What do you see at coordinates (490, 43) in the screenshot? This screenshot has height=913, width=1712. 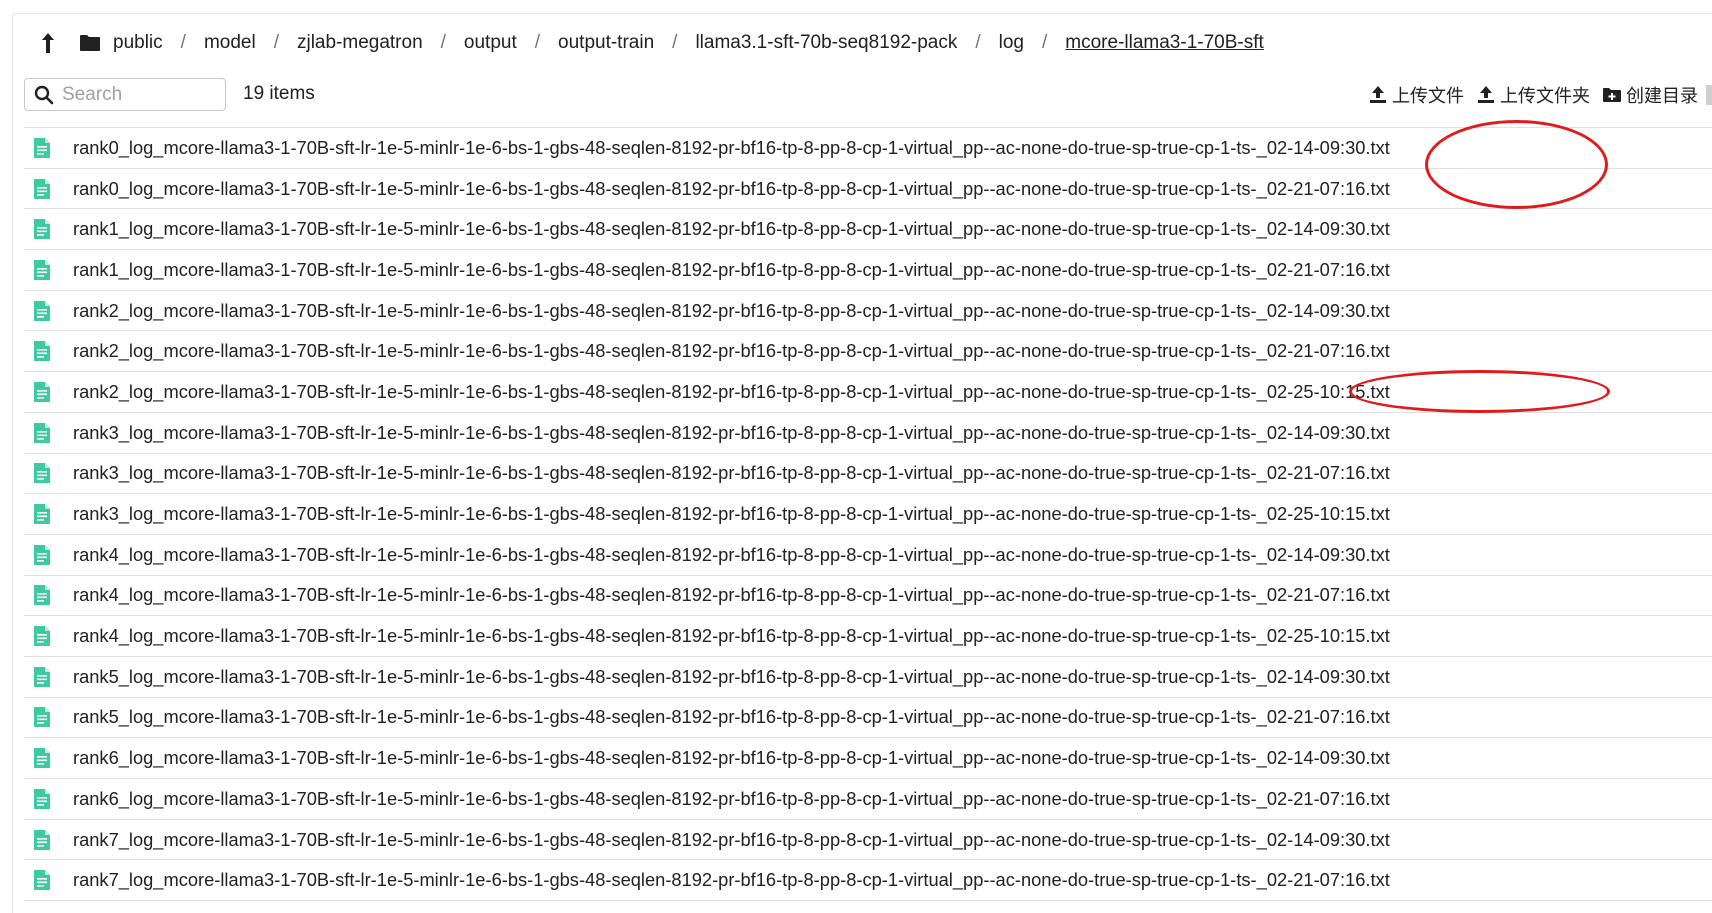 I see `breadcrumb-item-output: output` at bounding box center [490, 43].